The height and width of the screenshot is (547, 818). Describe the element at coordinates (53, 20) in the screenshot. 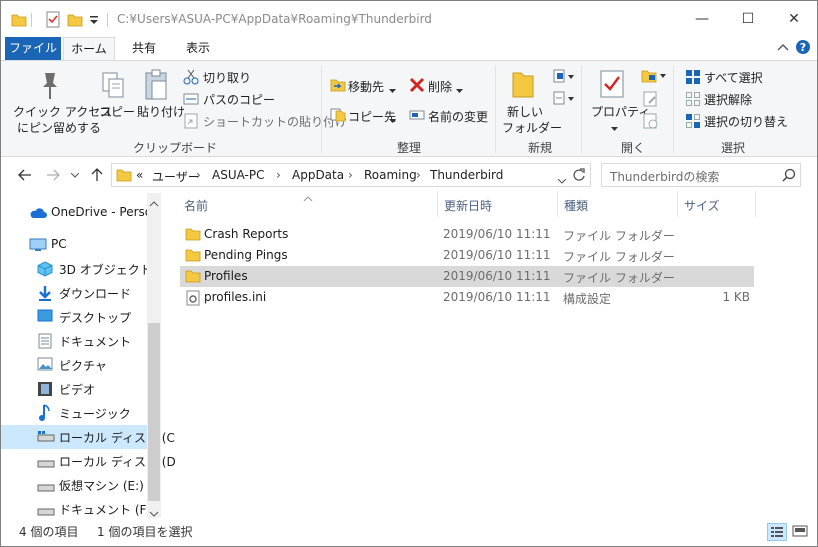

I see `properties-qa-icon` at that location.